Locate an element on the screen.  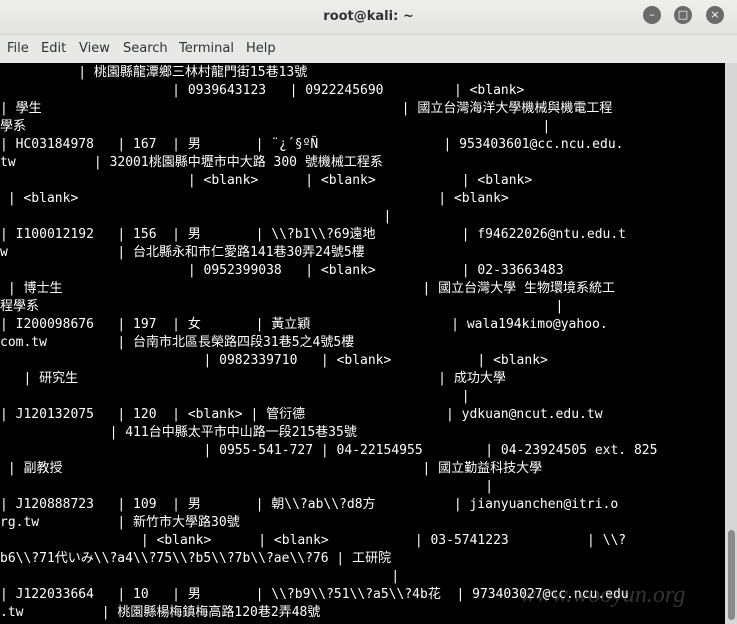
terminal-line: | 學生 | 國立台灣海洋大學機械與機電工程 is located at coordinates (306, 108).